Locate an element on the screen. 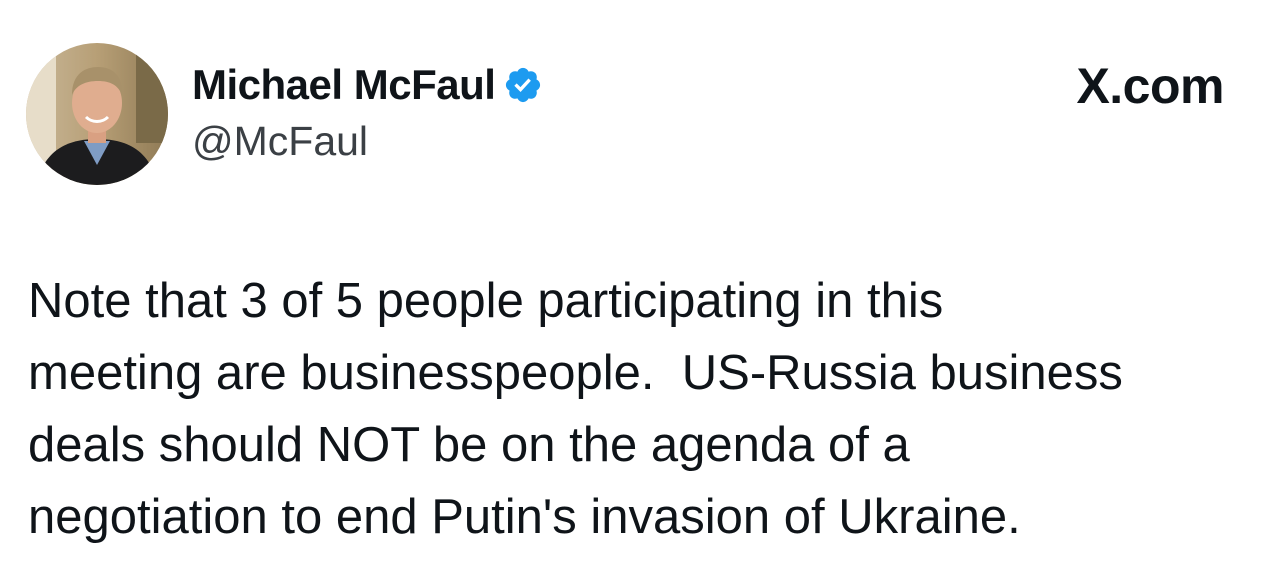 This screenshot has height=571, width=1280. author-name: Michael McFaul is located at coordinates (344, 85).